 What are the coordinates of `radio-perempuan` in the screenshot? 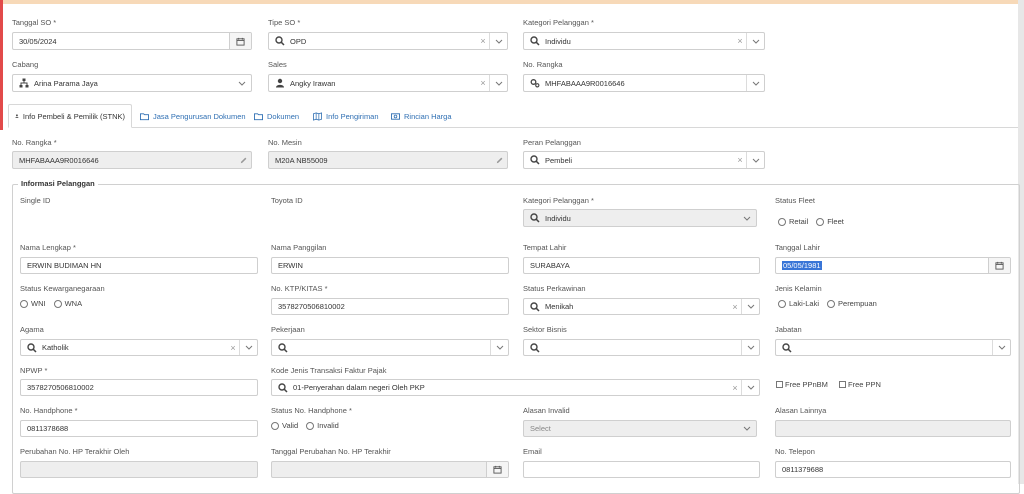 It's located at (831, 303).